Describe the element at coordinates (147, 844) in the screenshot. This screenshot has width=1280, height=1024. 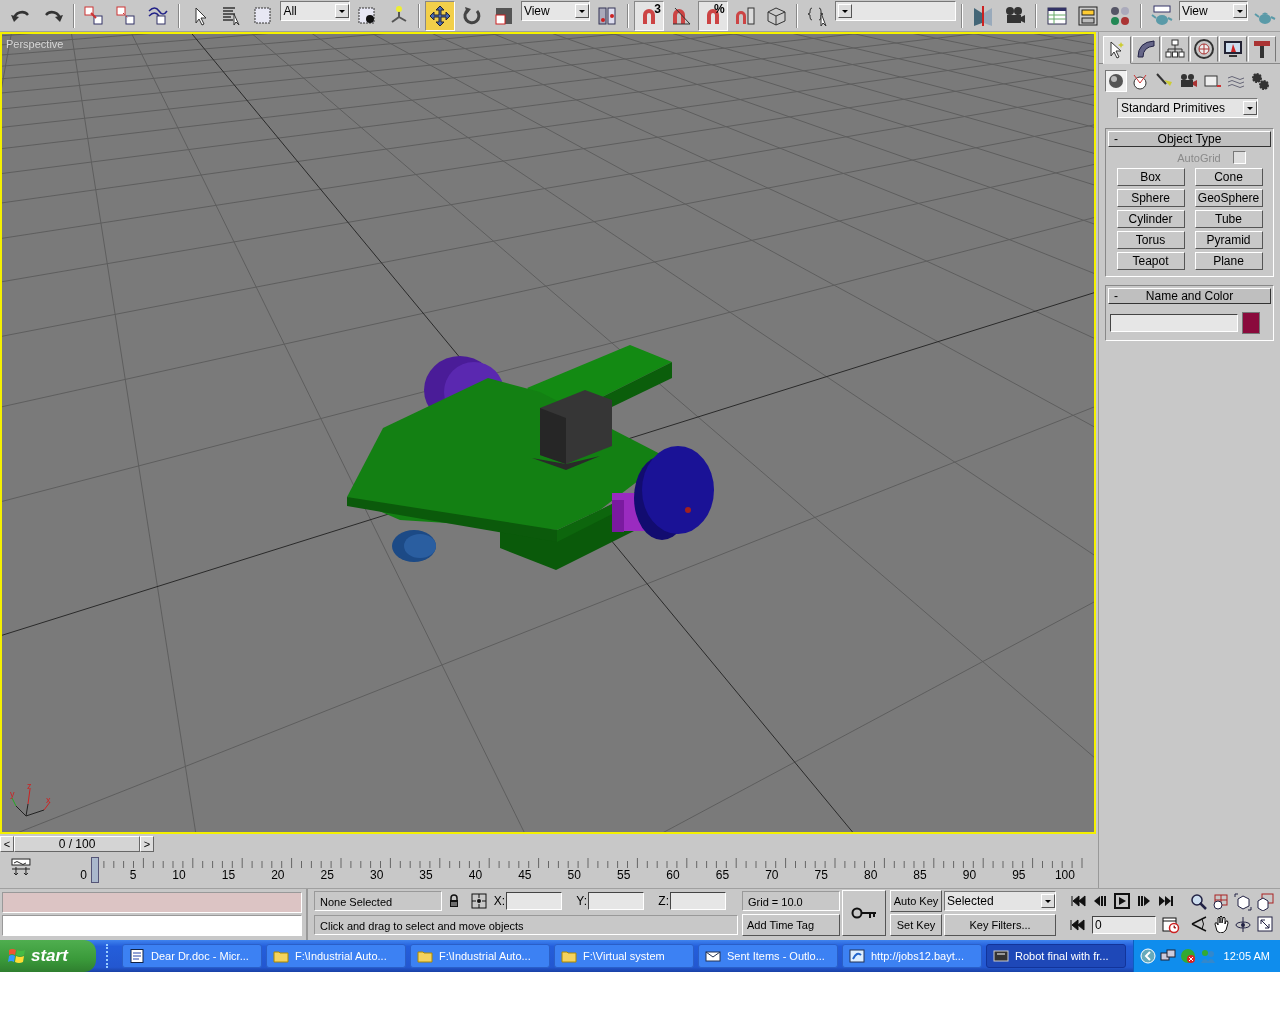
I see `next-frame-button: >` at that location.